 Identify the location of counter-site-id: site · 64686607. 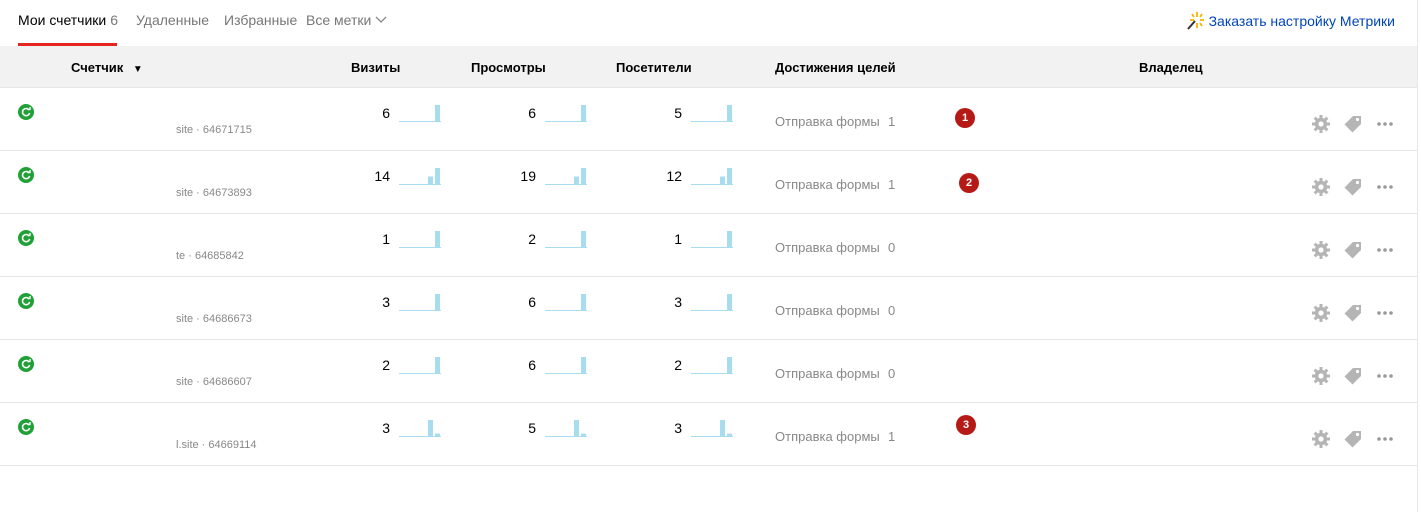
(214, 382).